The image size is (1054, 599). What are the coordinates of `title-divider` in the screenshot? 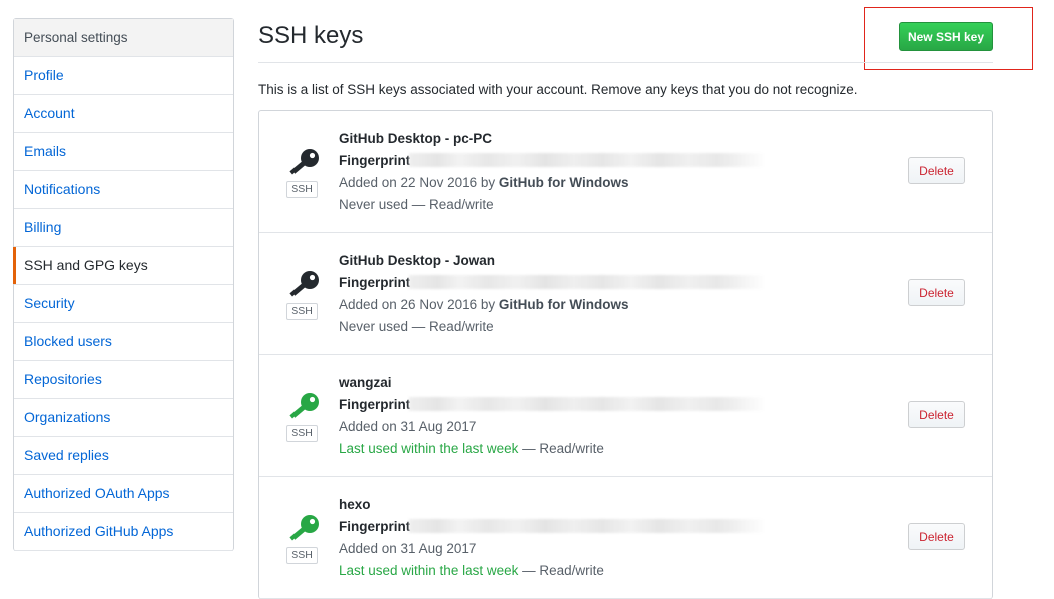 It's located at (625, 62).